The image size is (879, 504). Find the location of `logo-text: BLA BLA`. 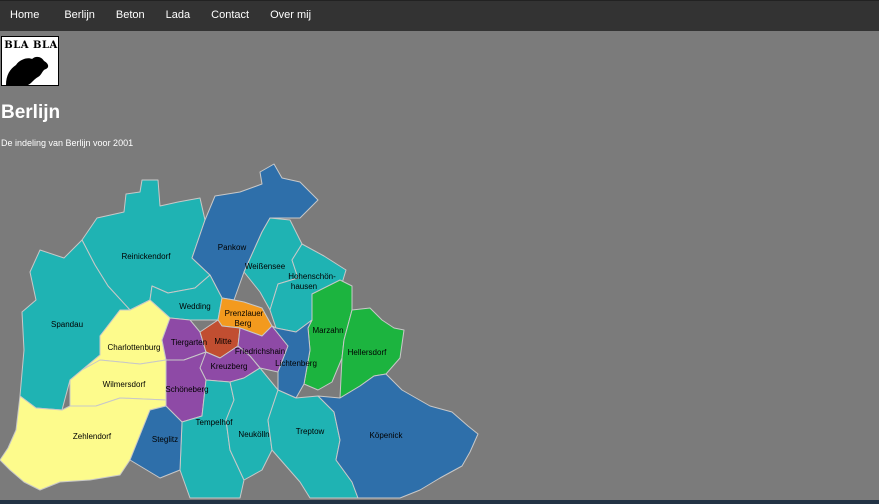

logo-text: BLA BLA is located at coordinates (31, 45).